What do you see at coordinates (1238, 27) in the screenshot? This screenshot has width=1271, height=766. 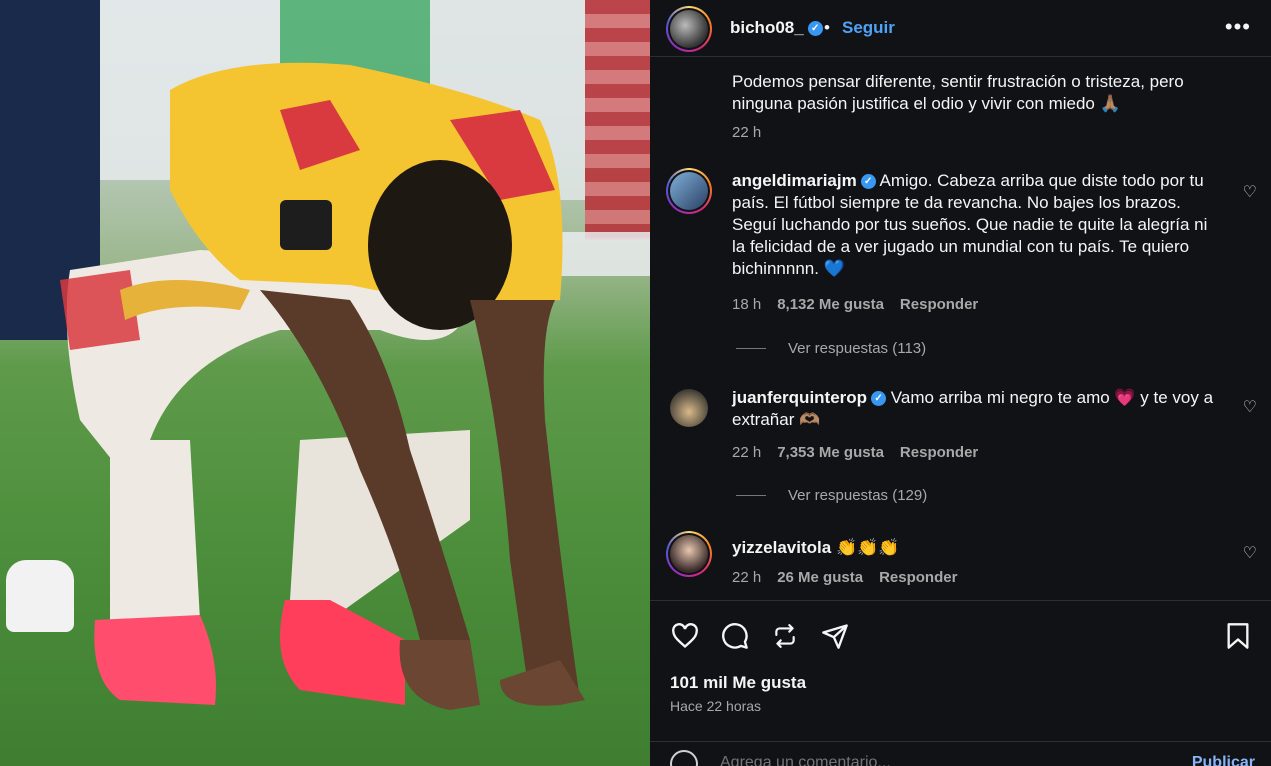 I see `more-options-icon: •••` at bounding box center [1238, 27].